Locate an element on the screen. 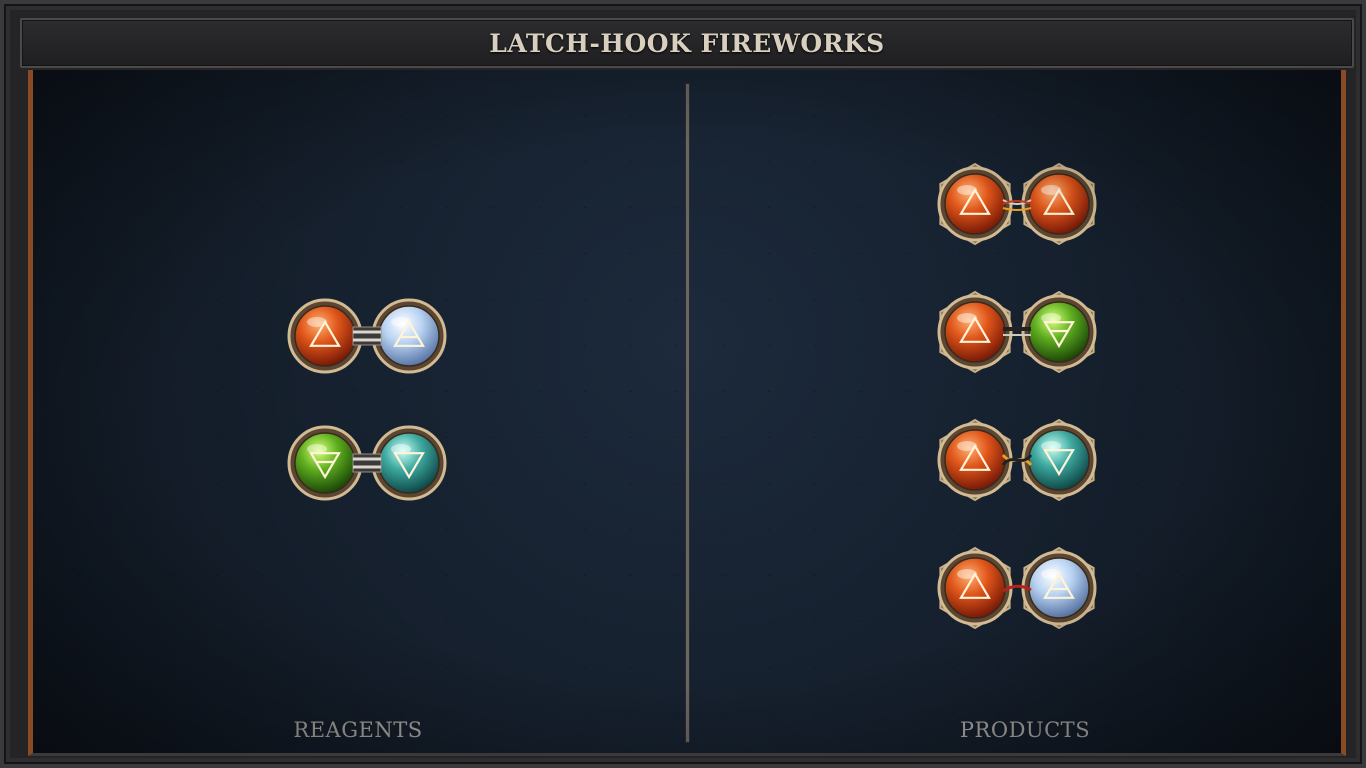 This screenshot has width=1366, height=768. title-bar: LATCH-HOOK FIREWORKS is located at coordinates (687, 43).